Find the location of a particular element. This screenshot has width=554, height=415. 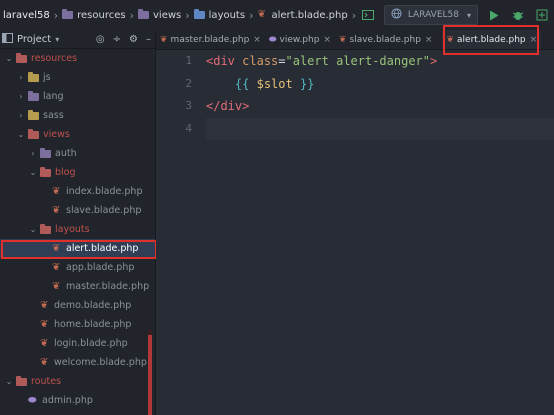

coverage-icon is located at coordinates (542, 15).